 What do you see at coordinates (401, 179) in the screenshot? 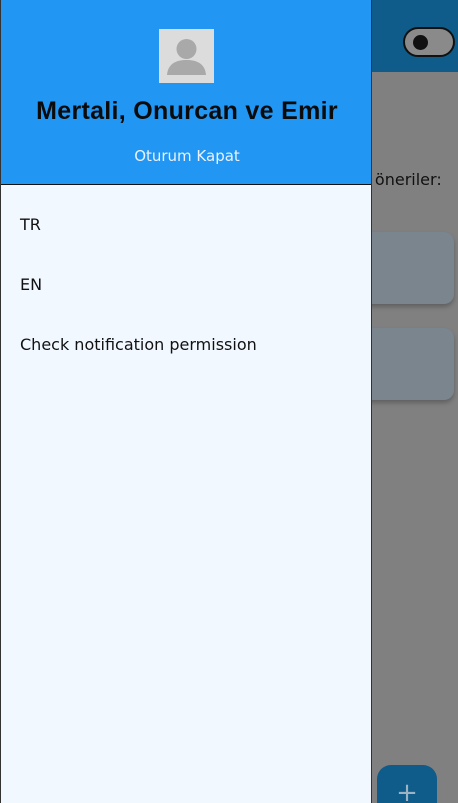
I see `suggestions-label: e öneriler:` at bounding box center [401, 179].